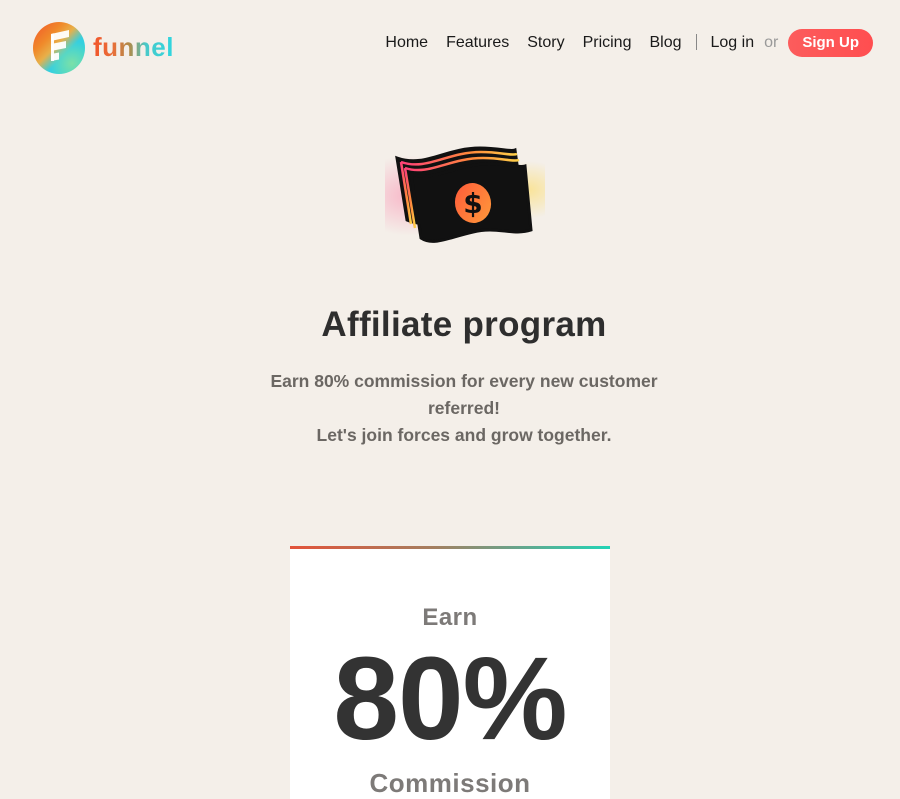 The image size is (900, 799). Describe the element at coordinates (477, 43) in the screenshot. I see `nav-features: Features` at that location.